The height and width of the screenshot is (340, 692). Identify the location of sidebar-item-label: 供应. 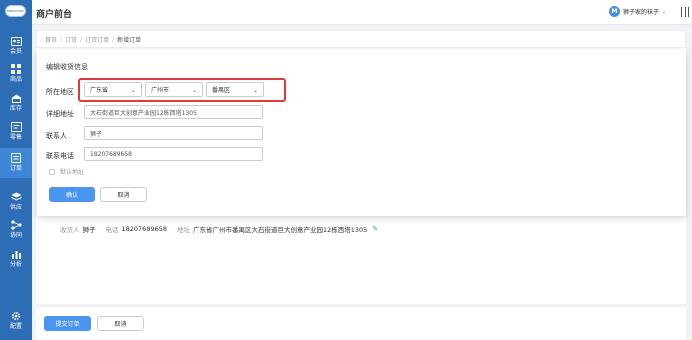
(15, 207).